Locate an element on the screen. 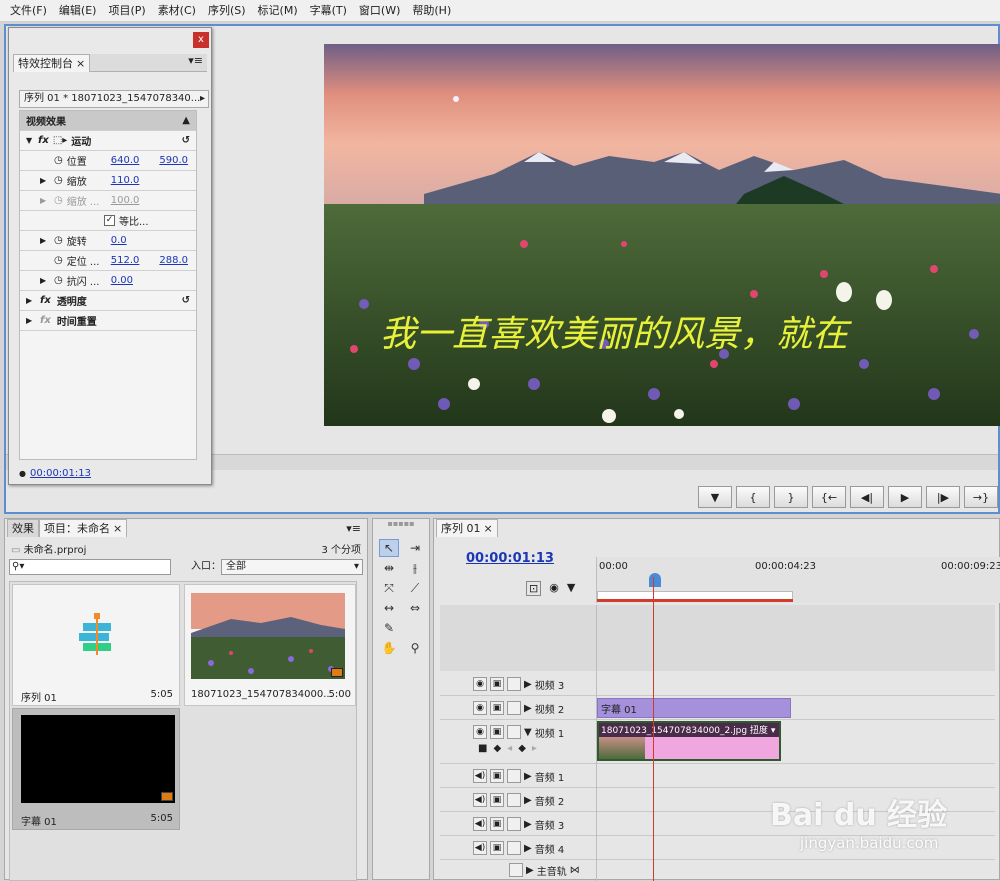  chevron-down-icon: ▾ is located at coordinates (773, 731).